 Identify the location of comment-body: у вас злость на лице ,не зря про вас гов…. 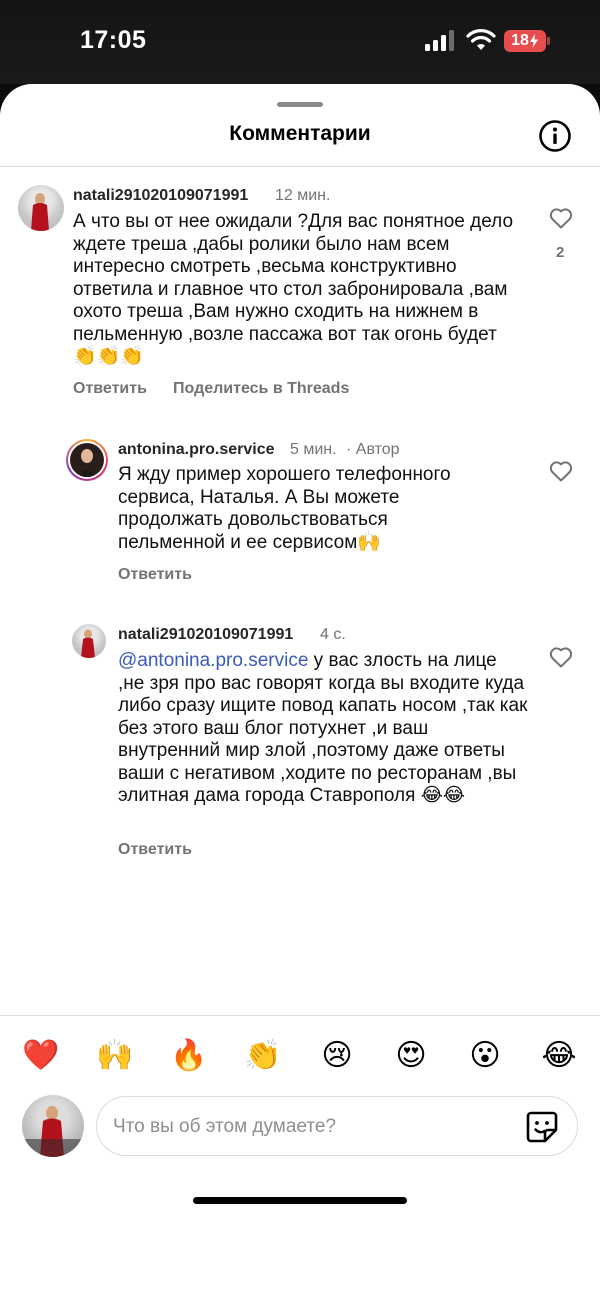
(323, 728).